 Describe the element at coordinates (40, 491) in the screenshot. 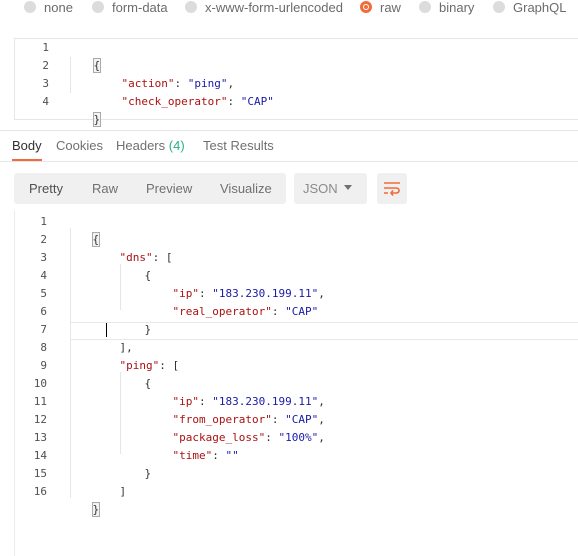

I see `line-number: 16` at that location.